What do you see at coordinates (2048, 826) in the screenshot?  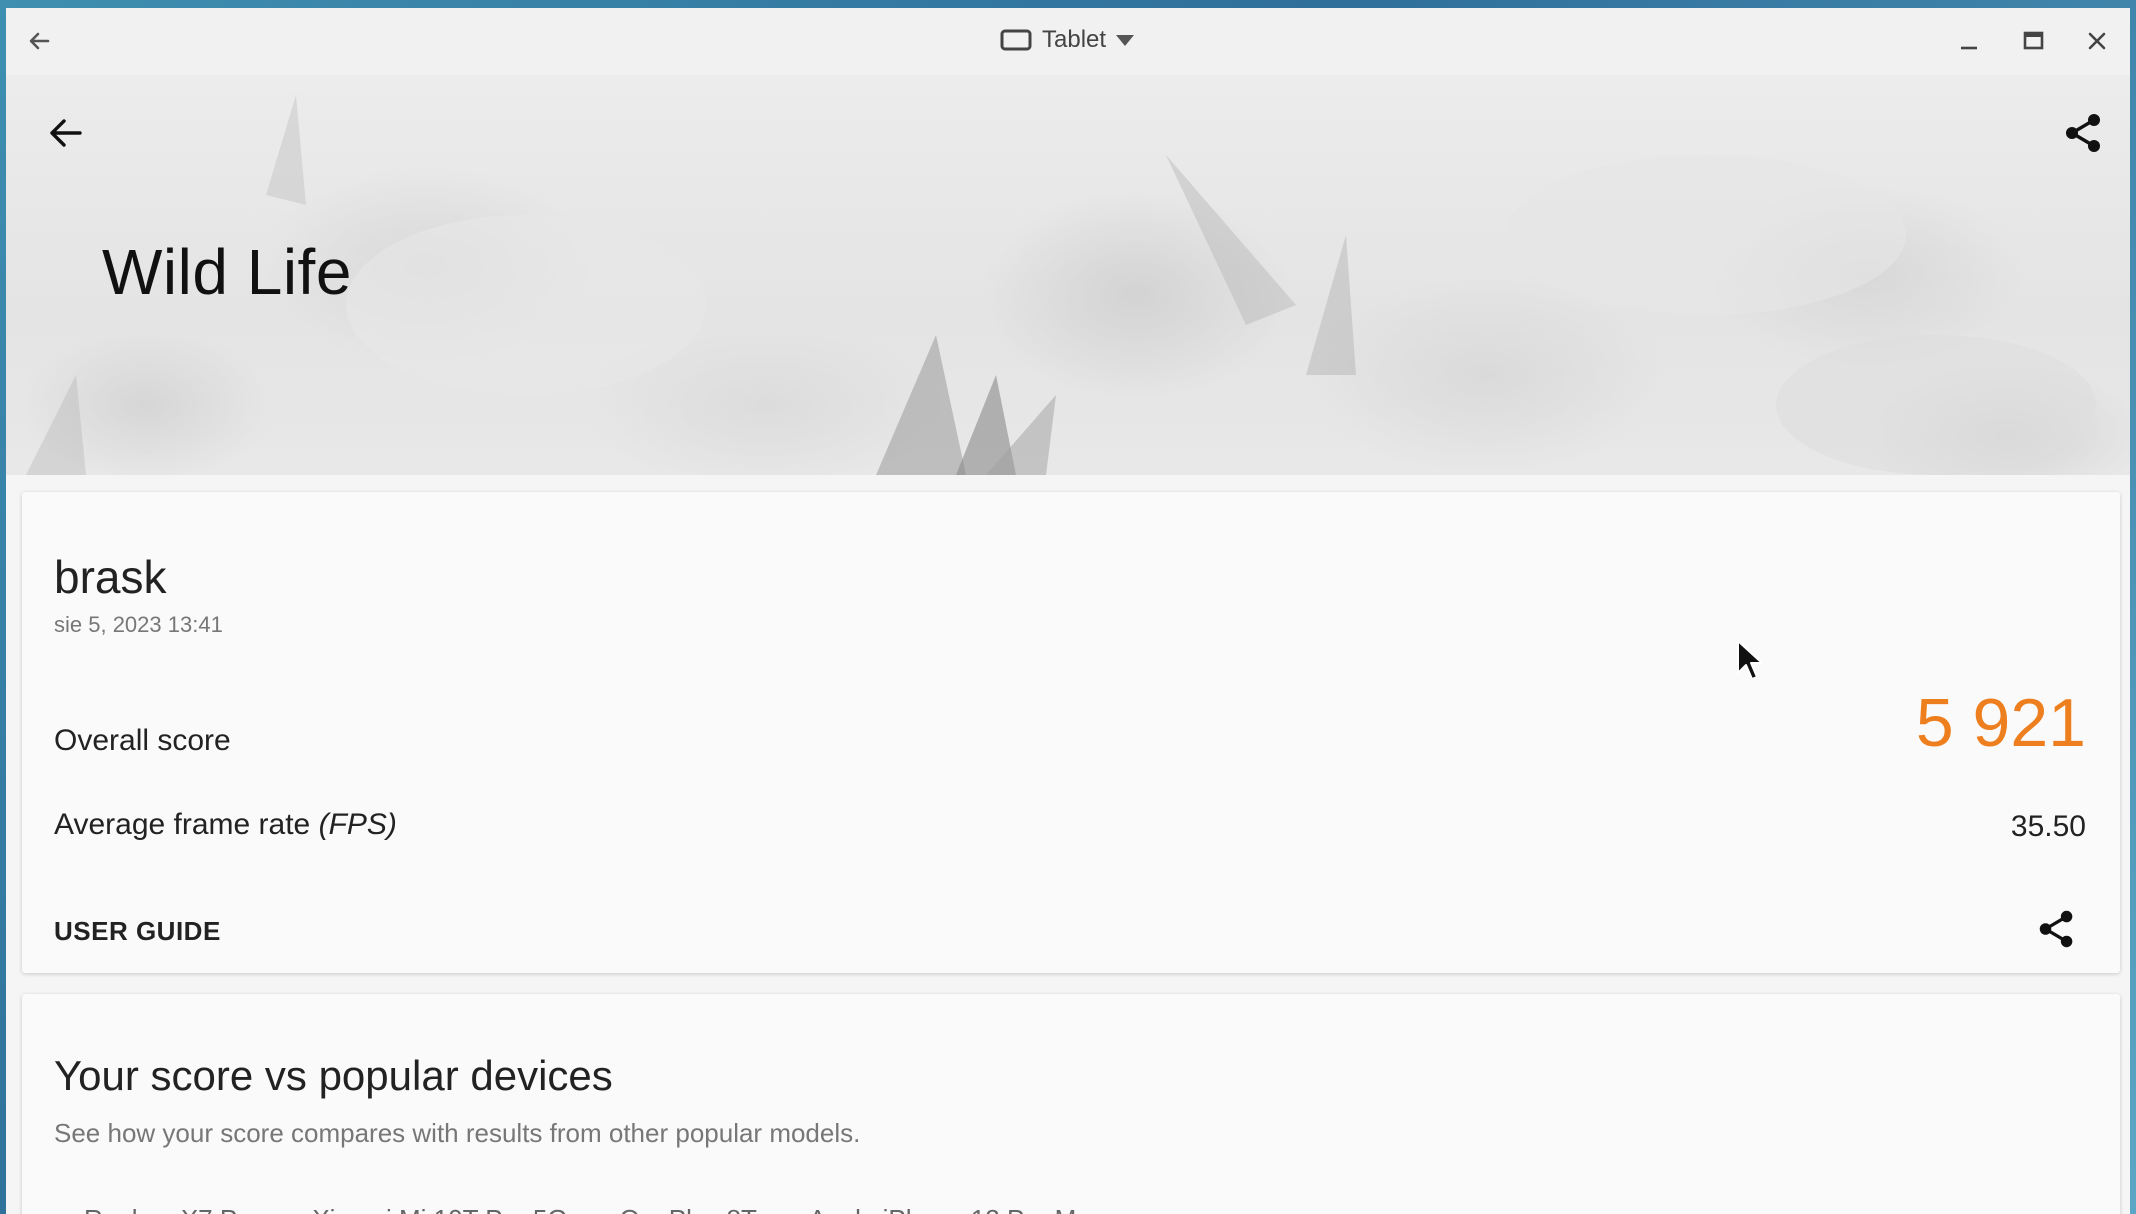 I see `fps-value: 35.50` at bounding box center [2048, 826].